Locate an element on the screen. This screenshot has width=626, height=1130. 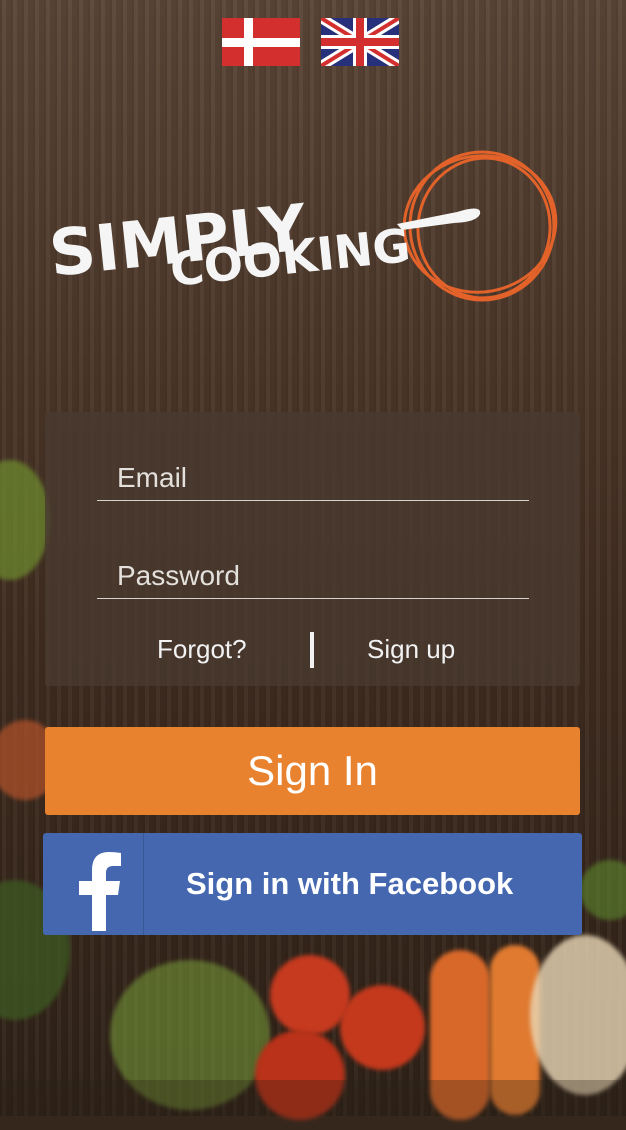
sign-in-button: Sign In is located at coordinates (312, 771).